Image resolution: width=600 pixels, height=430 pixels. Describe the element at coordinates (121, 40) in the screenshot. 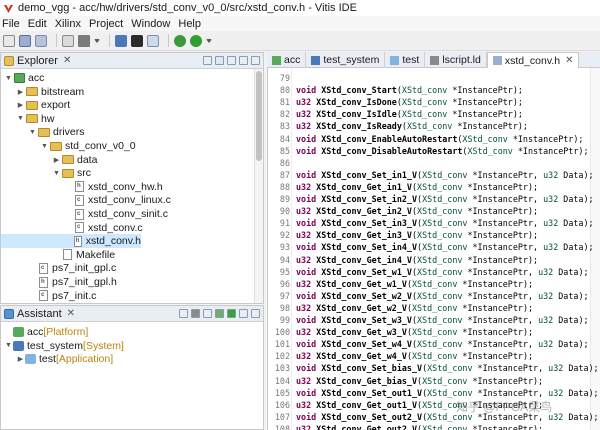

I see `program-device-icon` at that location.